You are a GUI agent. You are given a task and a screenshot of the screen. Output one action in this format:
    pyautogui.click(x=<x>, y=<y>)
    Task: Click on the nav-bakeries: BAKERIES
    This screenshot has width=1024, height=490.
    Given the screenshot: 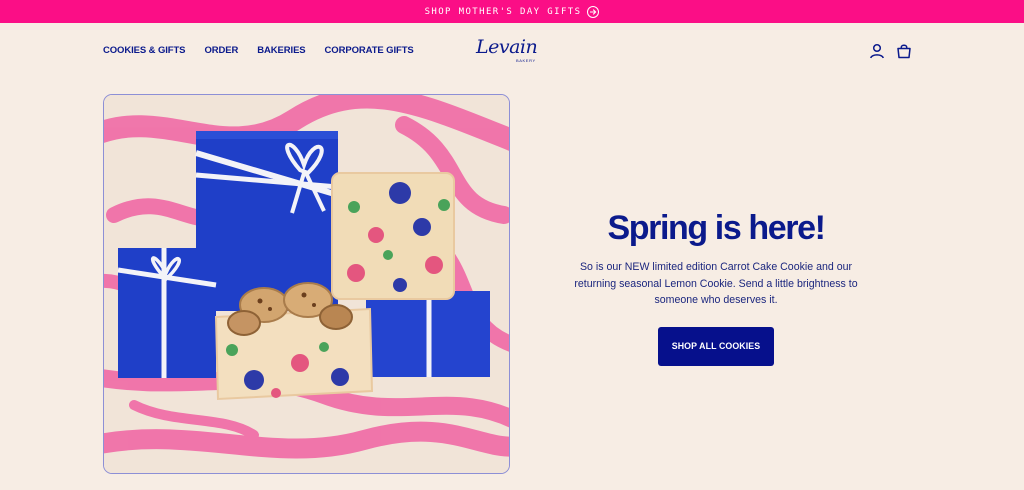 What is the action you would take?
    pyautogui.click(x=281, y=50)
    